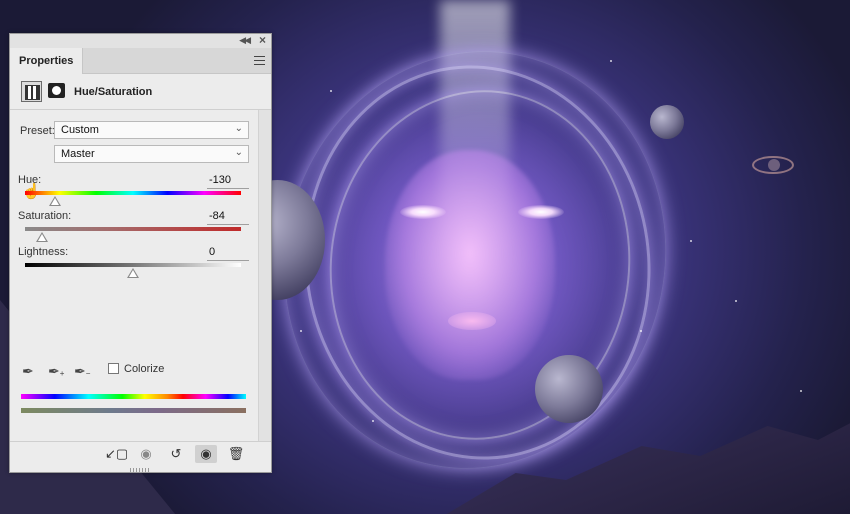  What do you see at coordinates (470, 265) in the screenshot?
I see `glowing-face` at bounding box center [470, 265].